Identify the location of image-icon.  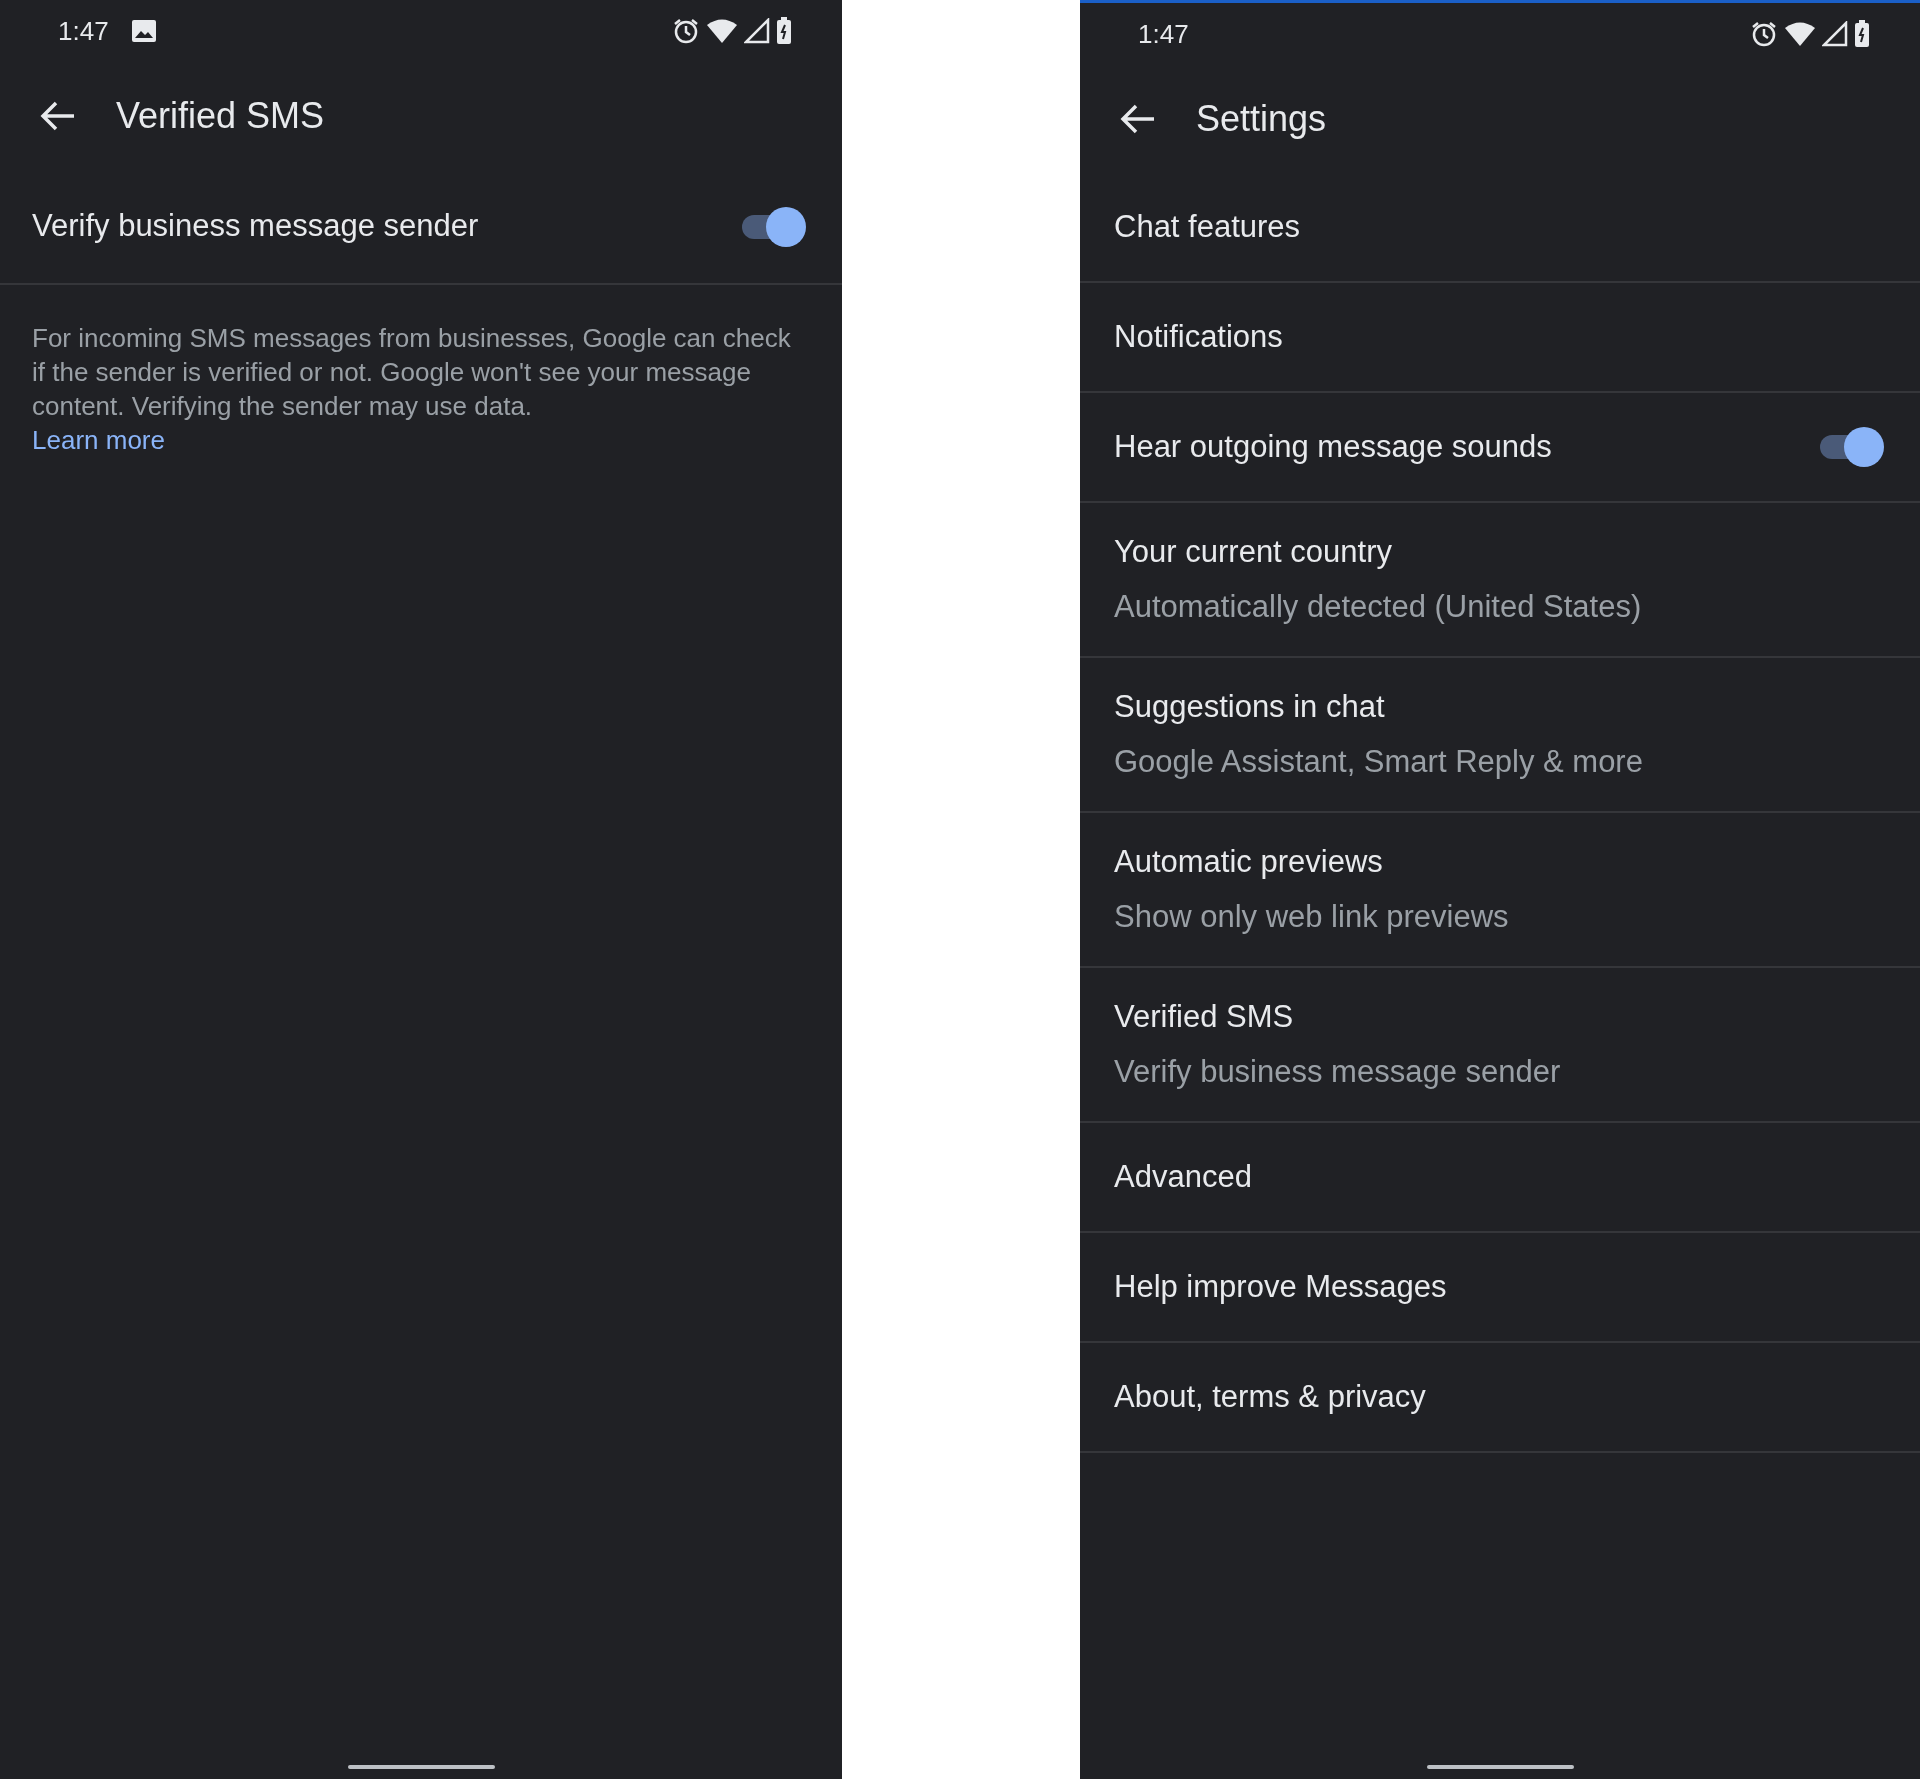
(143, 31).